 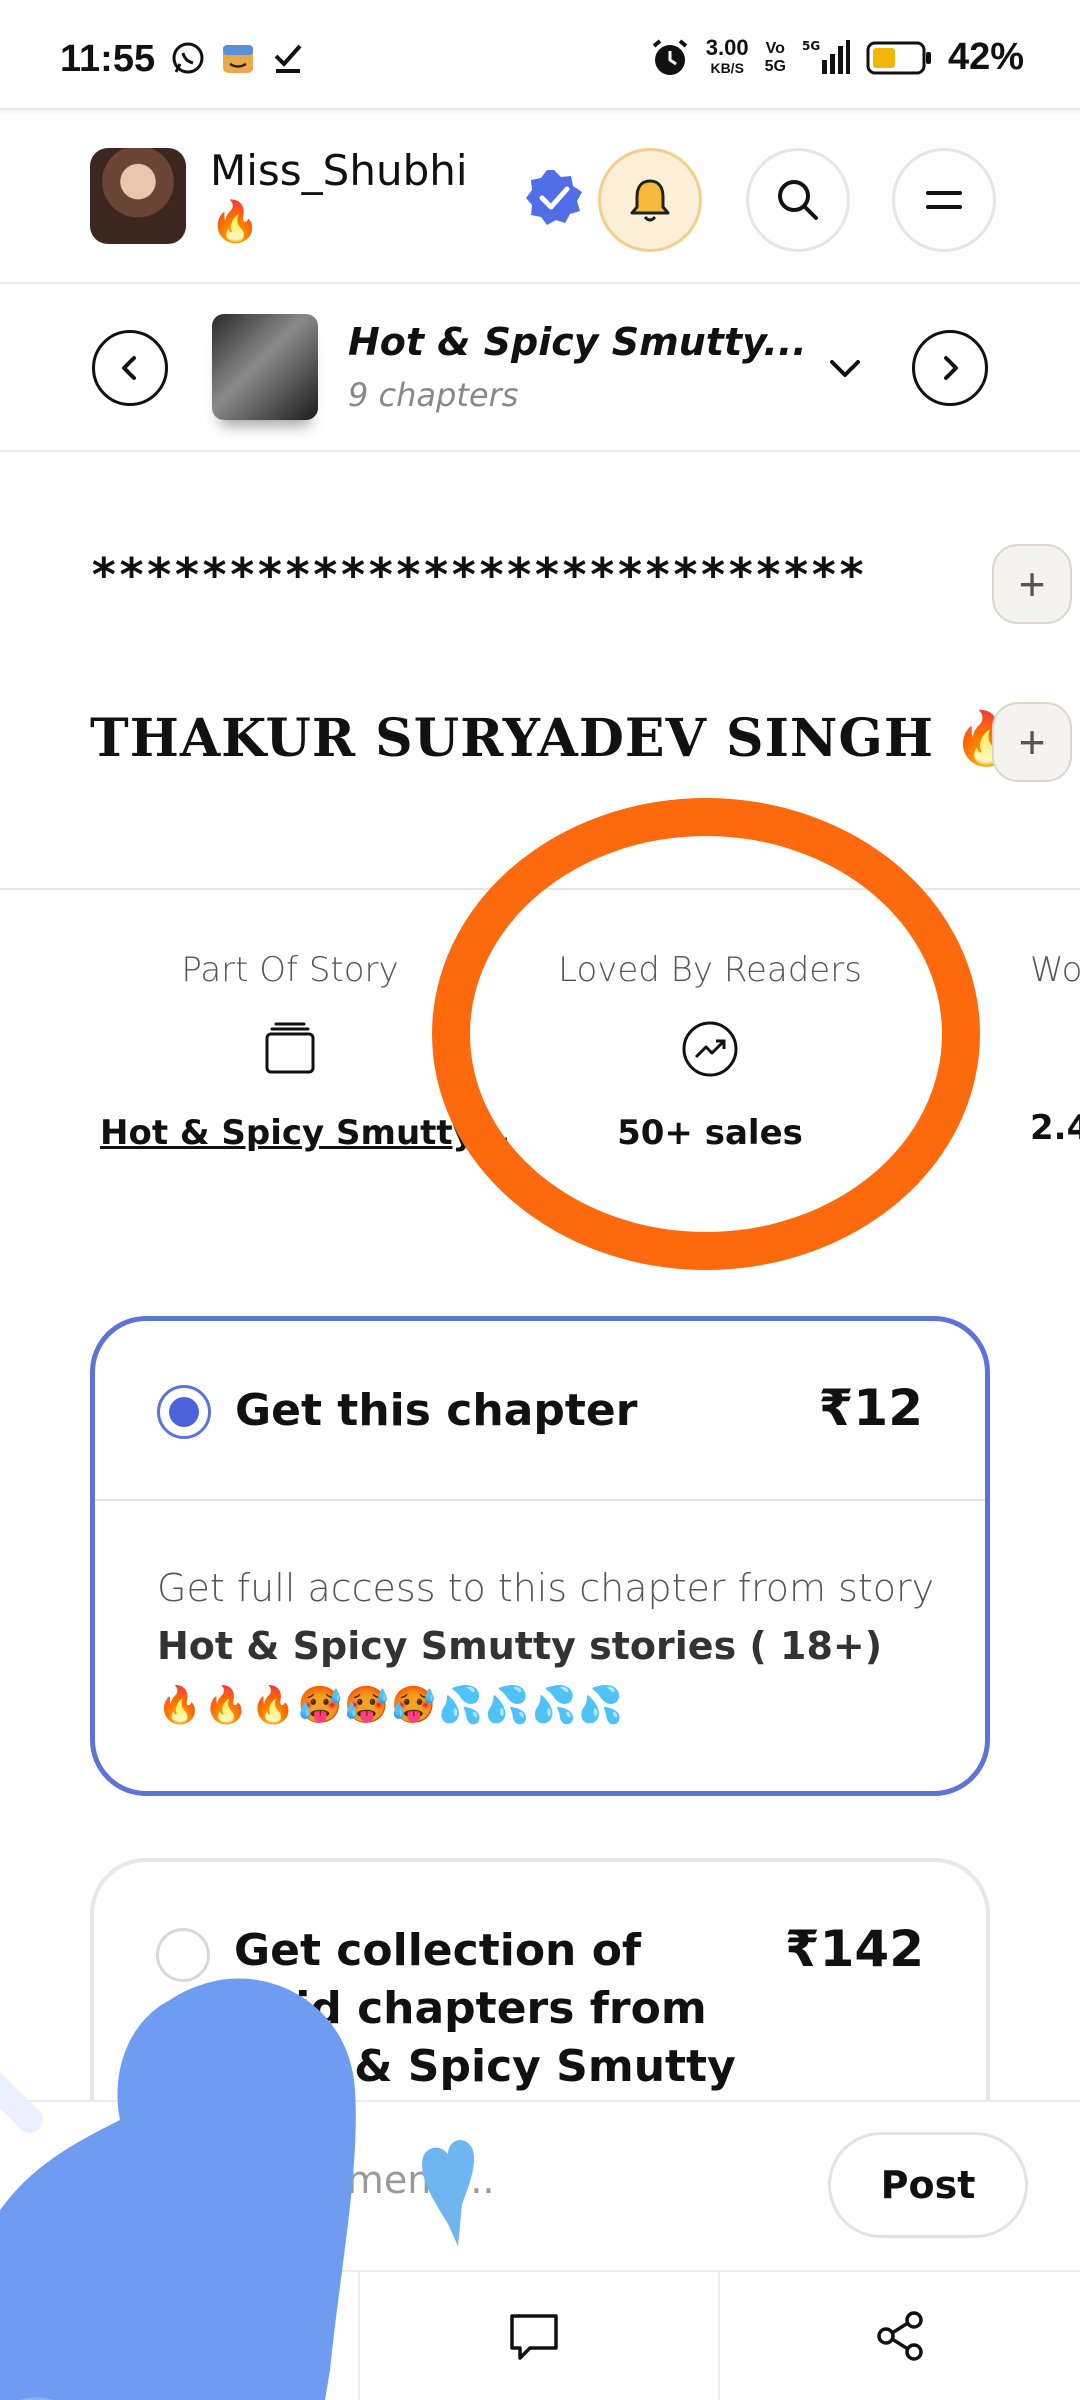 I want to click on chevron-right-icon, so click(x=951, y=368).